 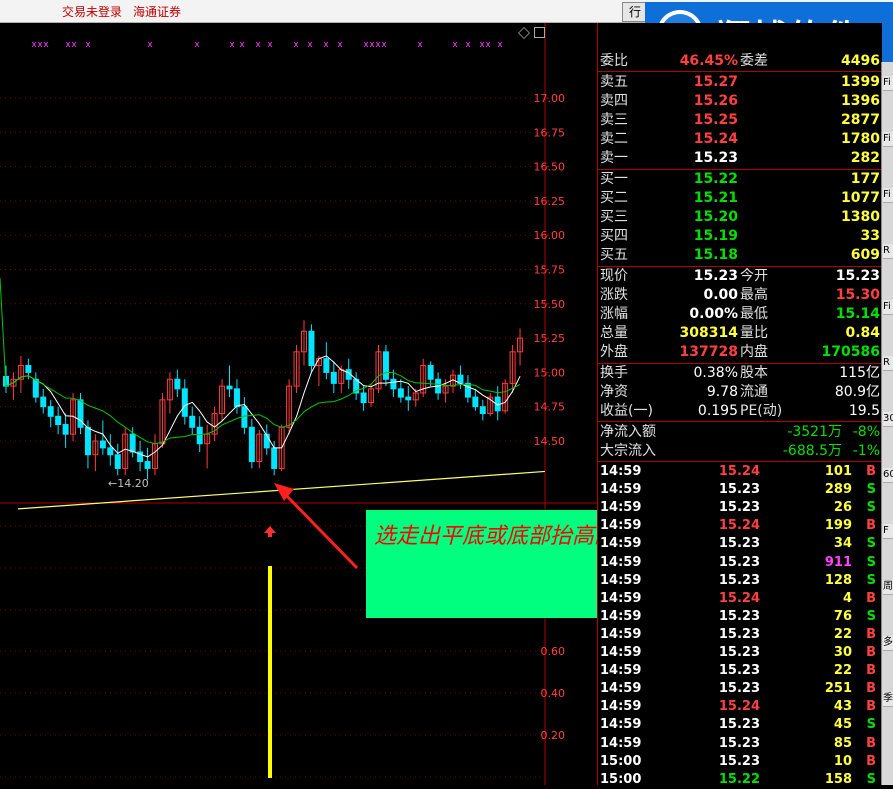 I want to click on signal-volume-bar, so click(x=270, y=672).